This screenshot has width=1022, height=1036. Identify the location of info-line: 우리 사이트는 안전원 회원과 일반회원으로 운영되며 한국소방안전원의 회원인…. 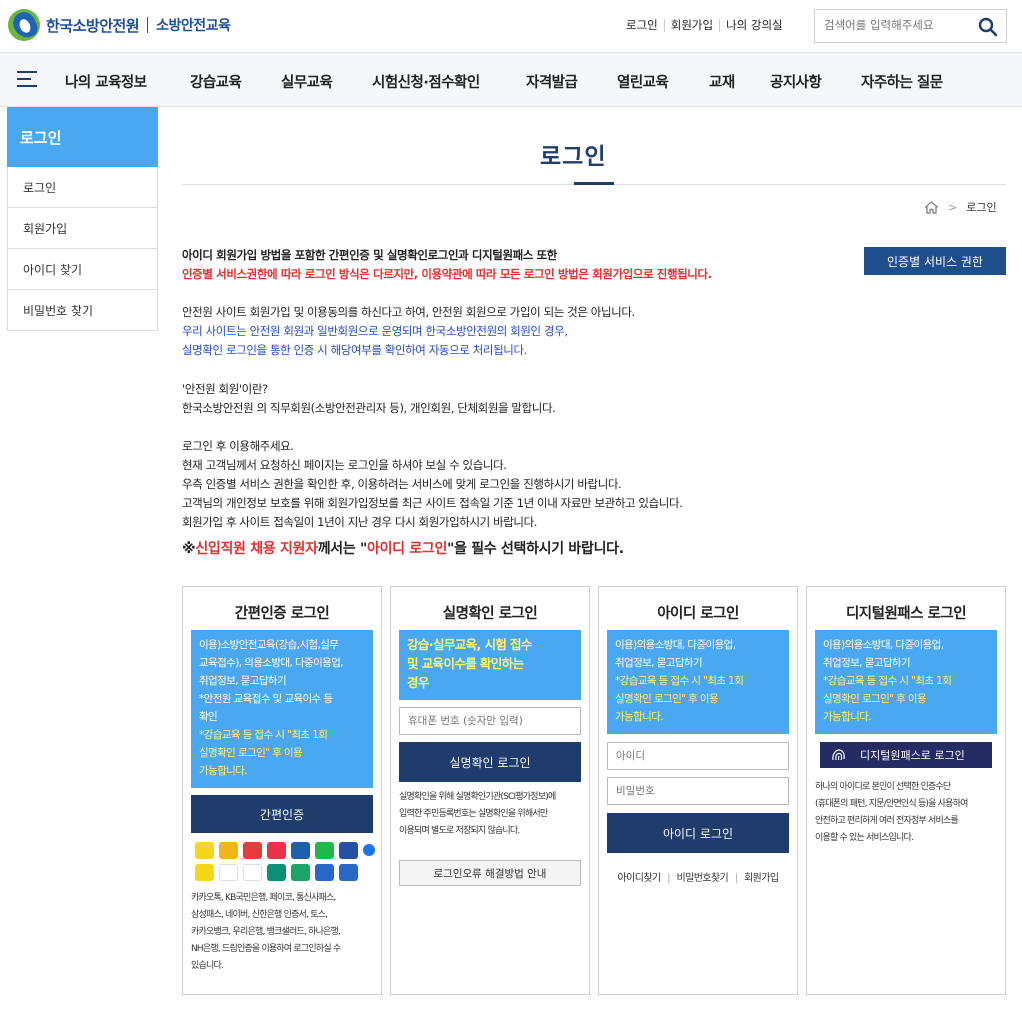
(375, 331).